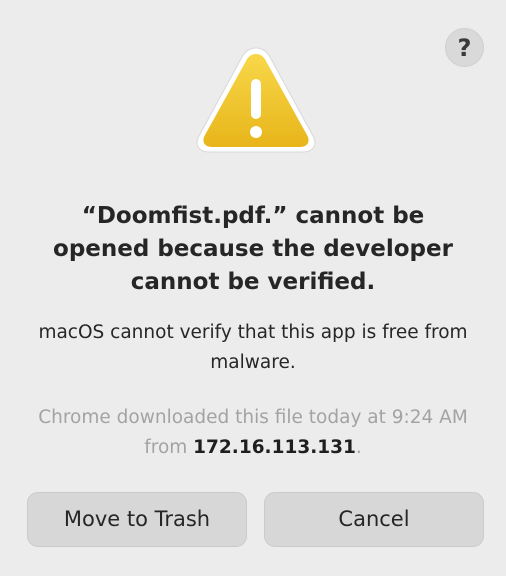 The image size is (506, 576). What do you see at coordinates (358, 447) in the screenshot?
I see `download-info-suffix: .` at bounding box center [358, 447].